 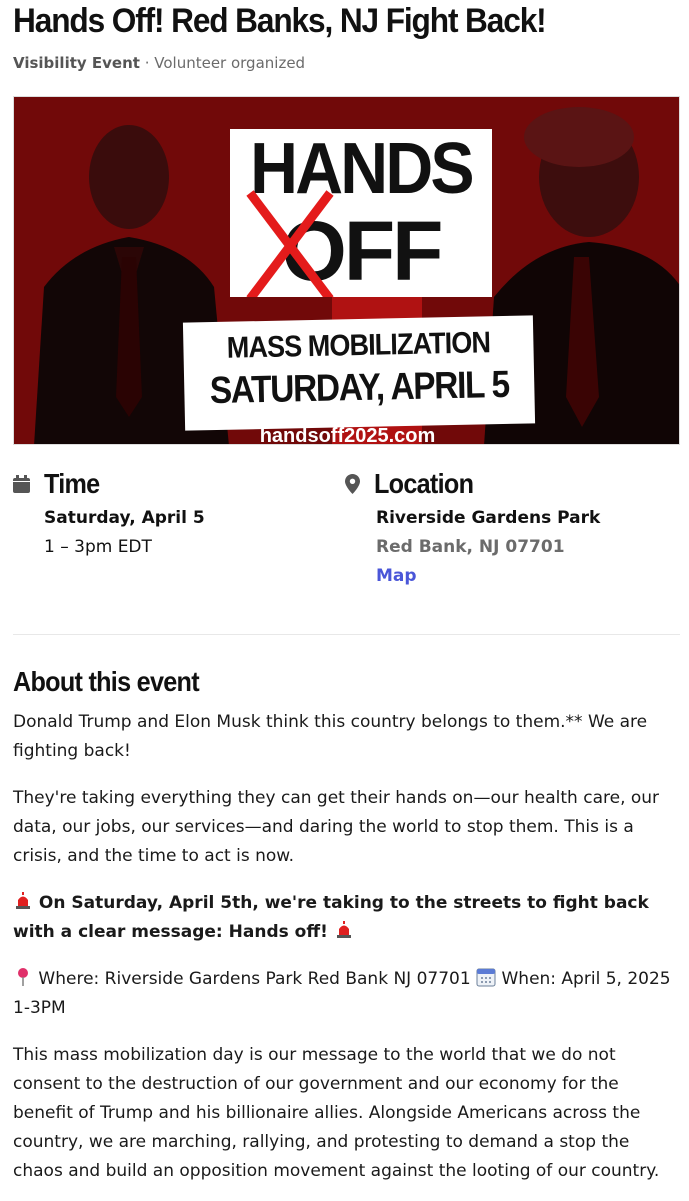 What do you see at coordinates (358, 345) in the screenshot?
I see `hero-mobilization-text: MASS MOBILIZATION` at bounding box center [358, 345].